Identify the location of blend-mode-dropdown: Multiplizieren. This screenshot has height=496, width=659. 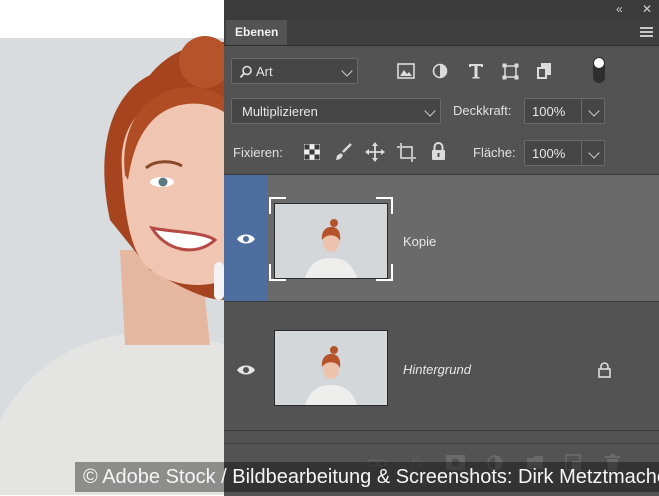
(336, 111).